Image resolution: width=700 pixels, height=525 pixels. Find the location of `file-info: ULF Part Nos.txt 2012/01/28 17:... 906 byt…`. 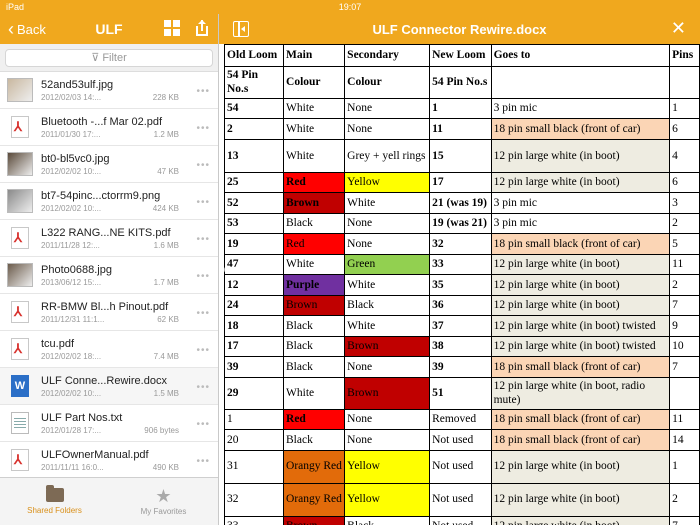

file-info: ULF Part Nos.txt 2012/01/28 17:... 906 byt… is located at coordinates (129, 423).